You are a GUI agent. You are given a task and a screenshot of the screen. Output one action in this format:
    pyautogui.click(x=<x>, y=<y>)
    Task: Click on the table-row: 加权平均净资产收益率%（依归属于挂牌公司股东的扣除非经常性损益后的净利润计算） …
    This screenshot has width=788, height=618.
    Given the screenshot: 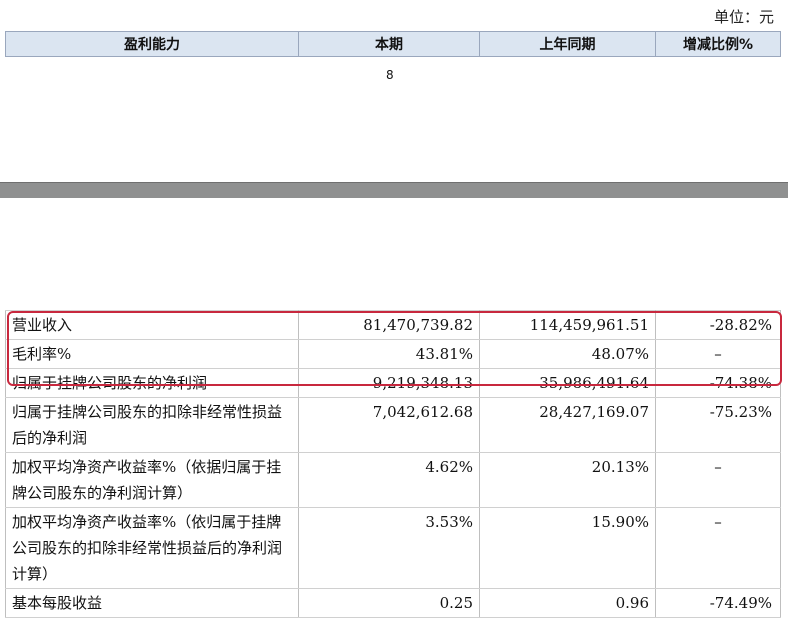 What is the action you would take?
    pyautogui.click(x=393, y=548)
    